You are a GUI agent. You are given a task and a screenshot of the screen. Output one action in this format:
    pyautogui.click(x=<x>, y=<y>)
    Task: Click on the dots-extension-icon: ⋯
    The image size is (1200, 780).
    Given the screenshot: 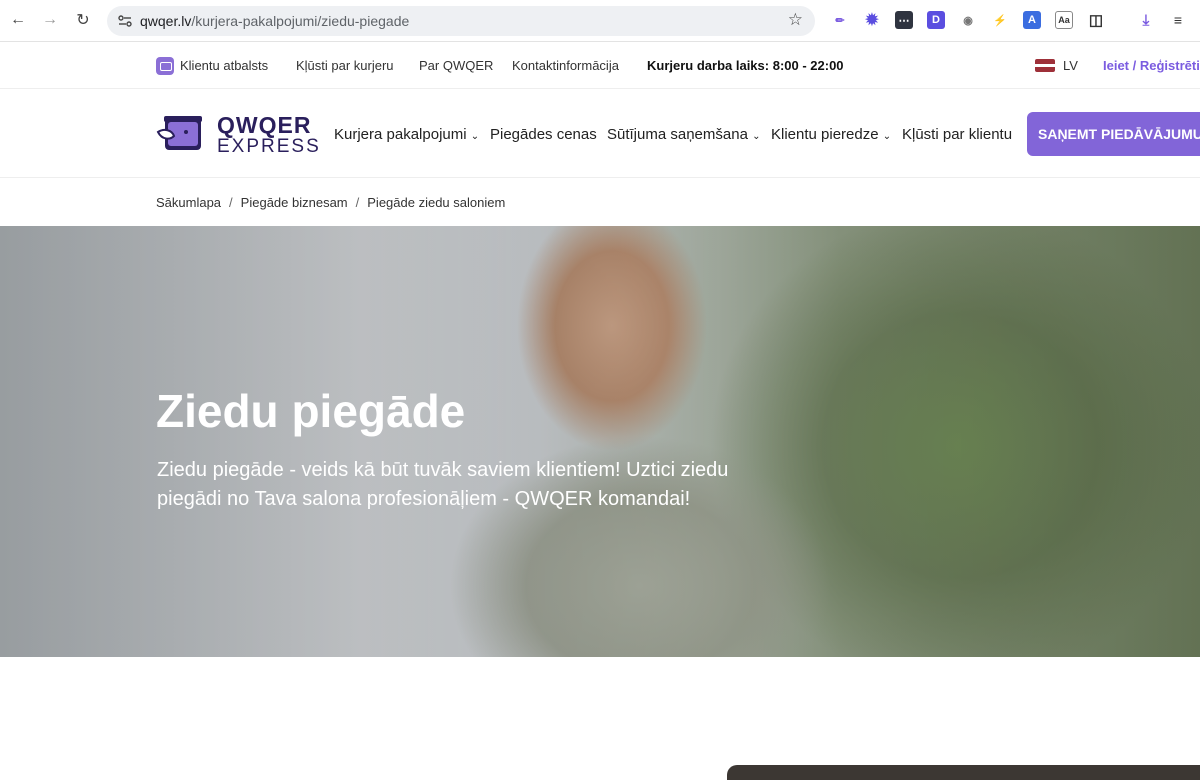 What is the action you would take?
    pyautogui.click(x=904, y=20)
    